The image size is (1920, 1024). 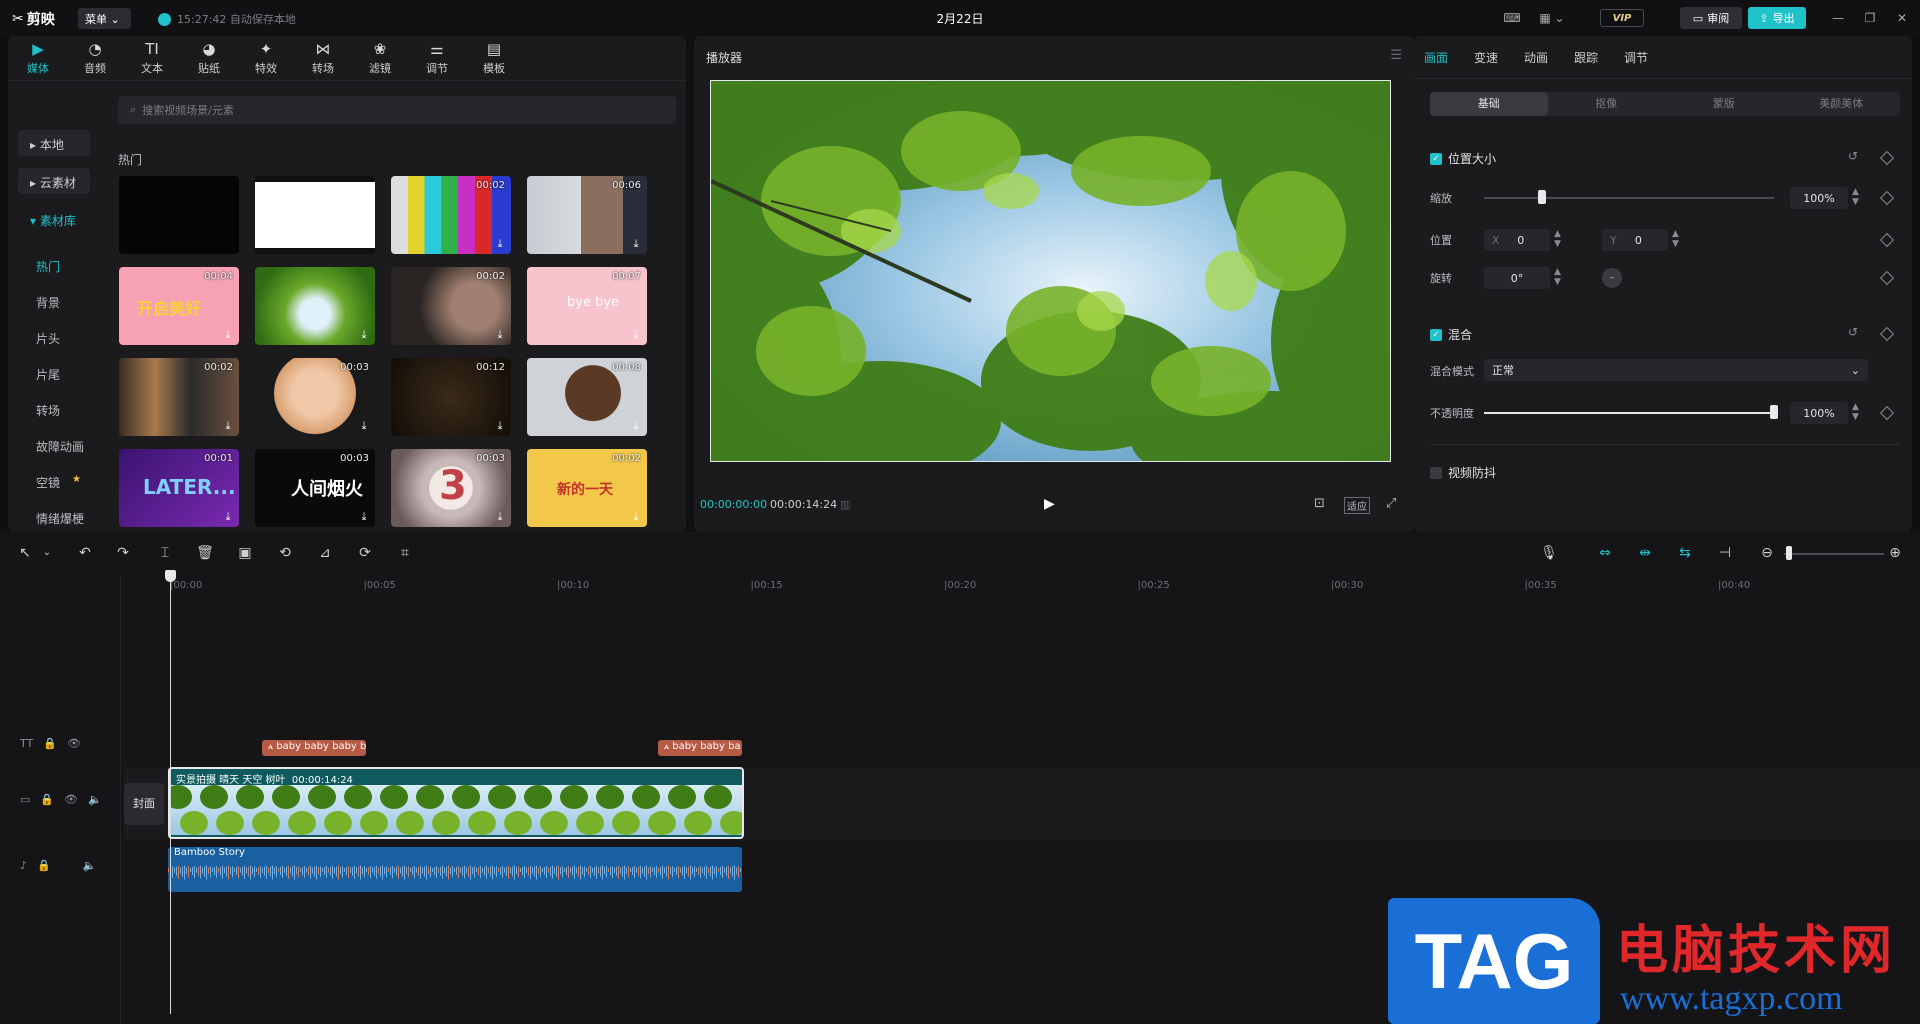 What do you see at coordinates (1789, 553) in the screenshot?
I see `zoom-slider-handle` at bounding box center [1789, 553].